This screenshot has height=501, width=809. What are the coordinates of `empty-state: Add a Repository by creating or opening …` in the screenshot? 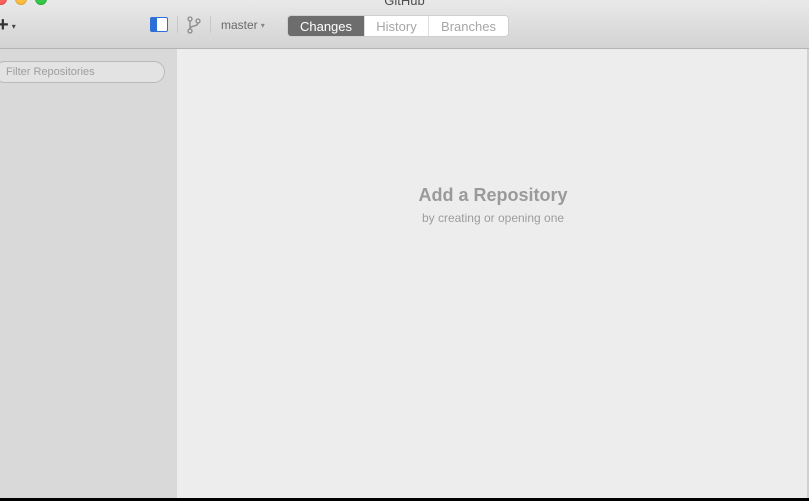 It's located at (493, 205).